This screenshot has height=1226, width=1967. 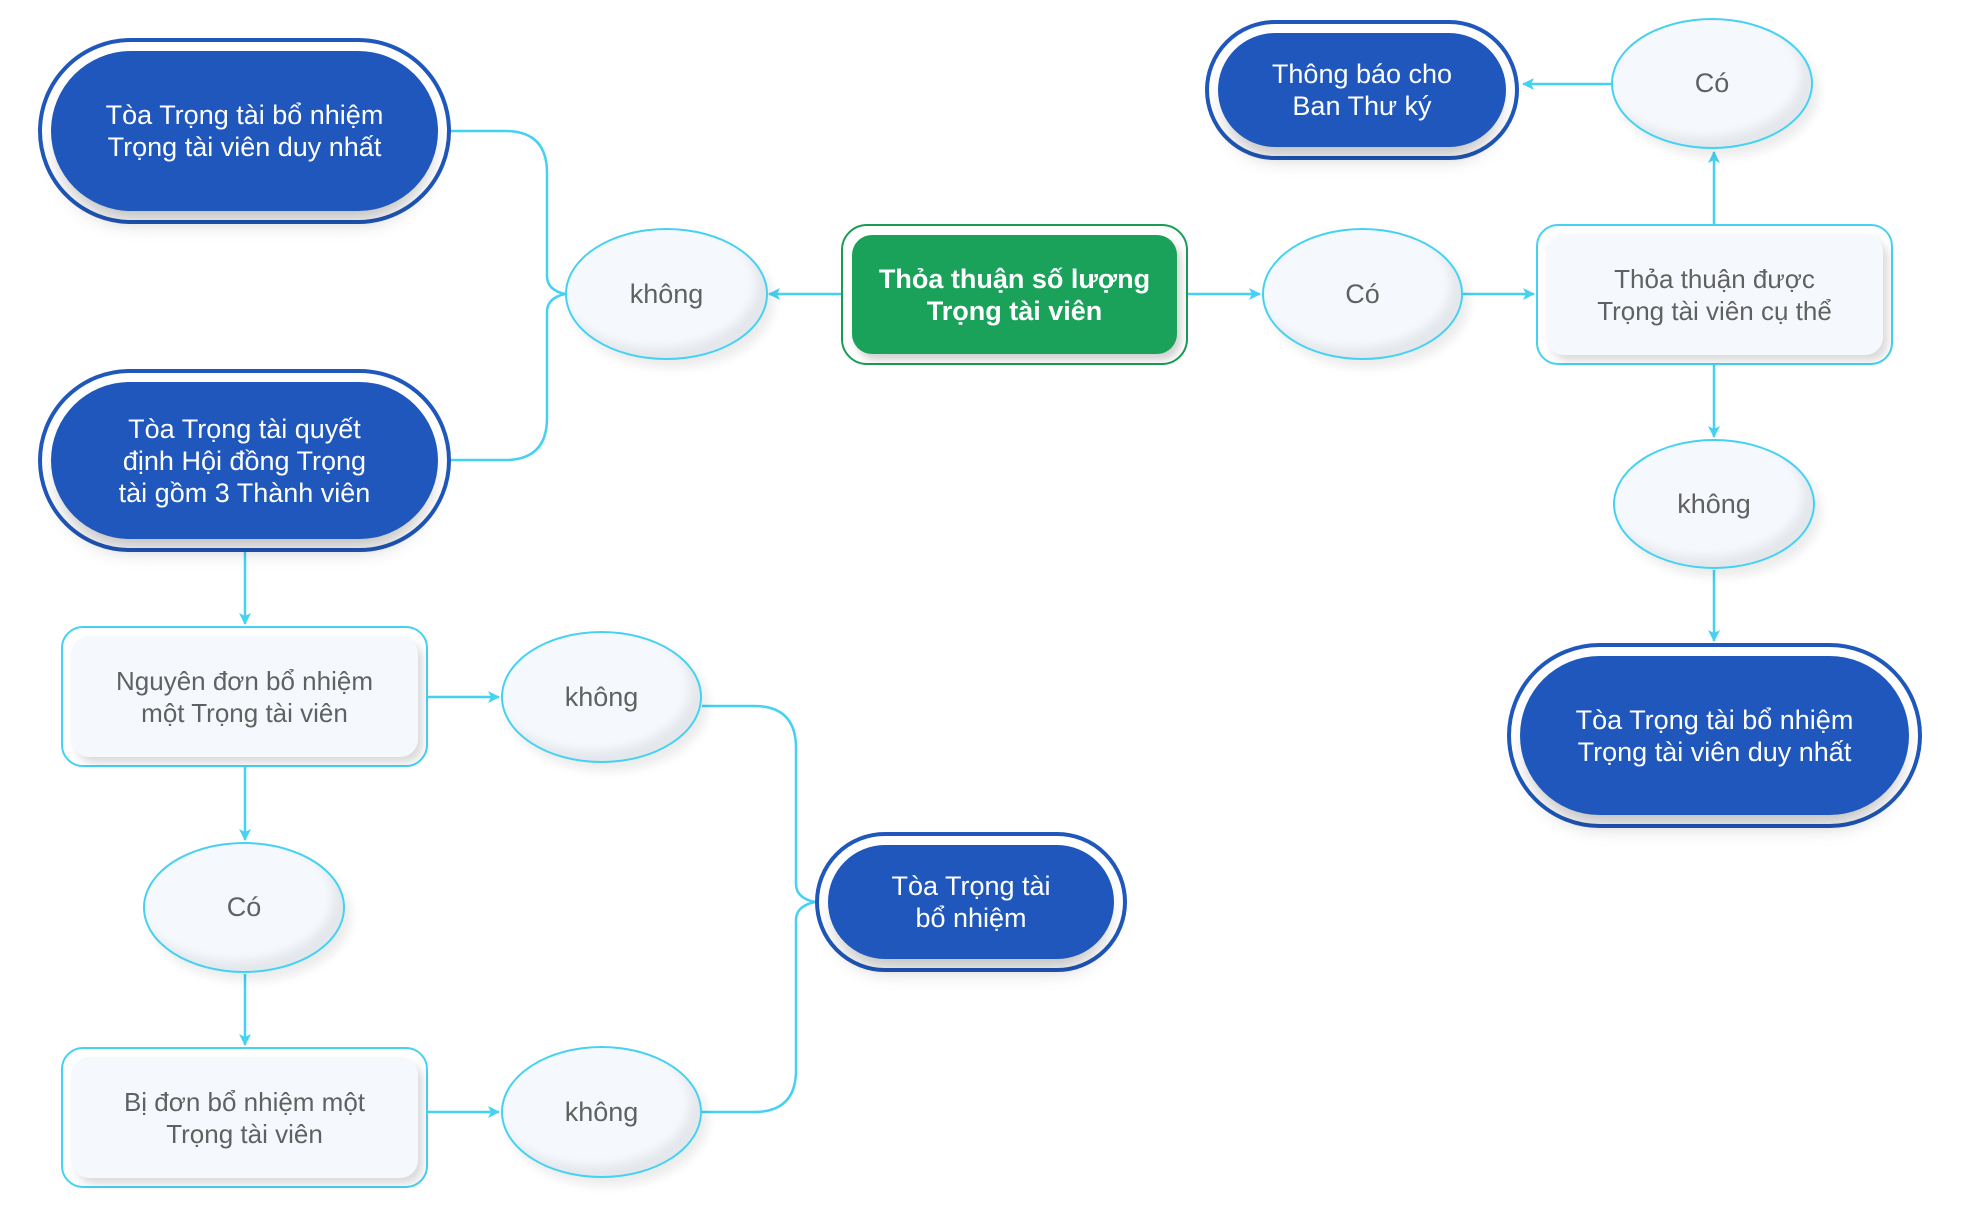 I want to click on decision-yes-claimant-label: Có, so click(x=244, y=907).